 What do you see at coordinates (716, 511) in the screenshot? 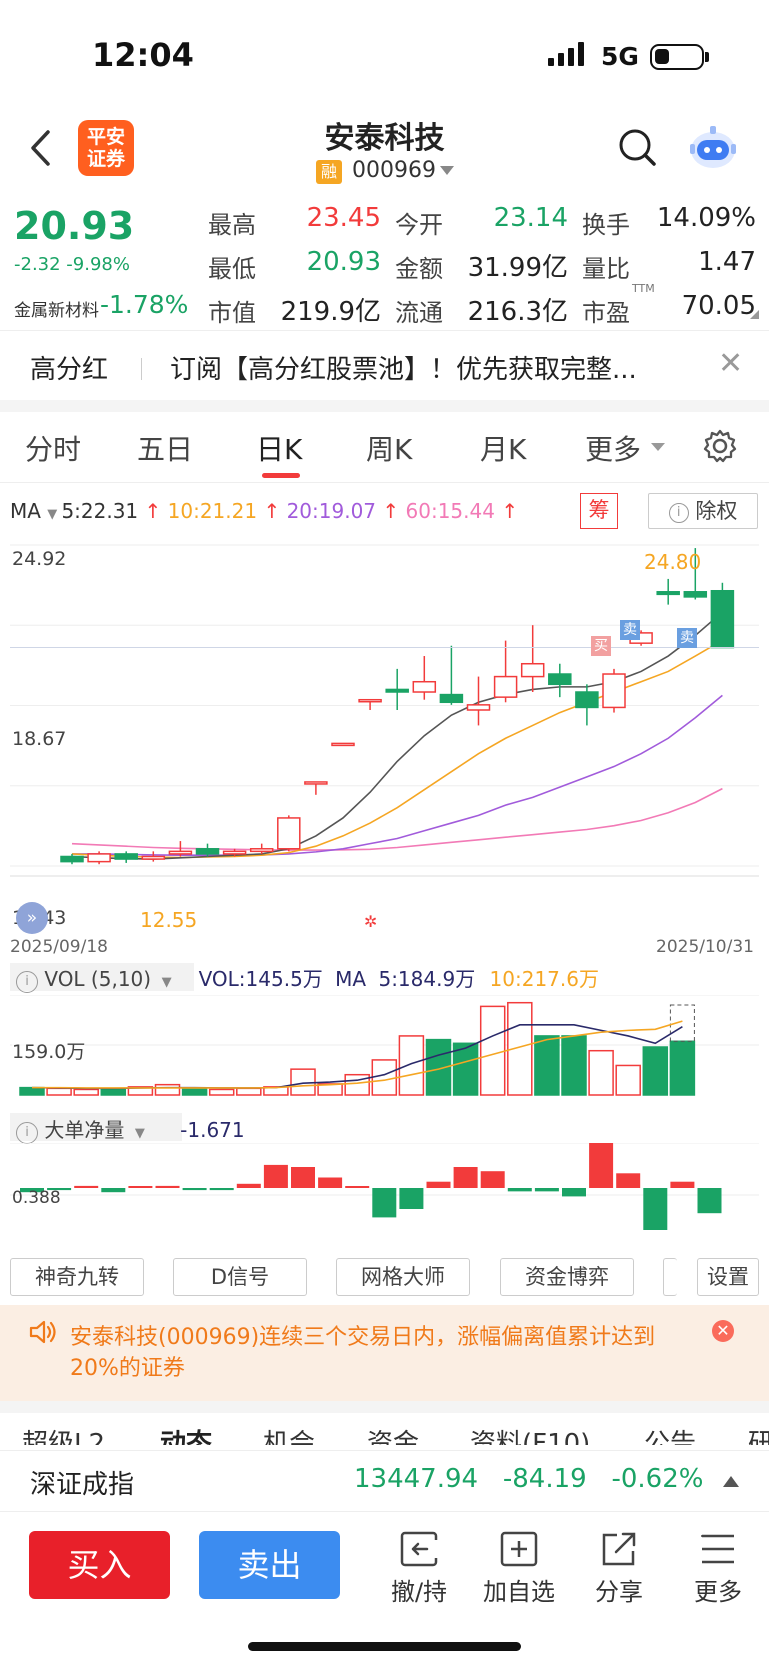
I see `ex-rights-label: 除权` at bounding box center [716, 511].